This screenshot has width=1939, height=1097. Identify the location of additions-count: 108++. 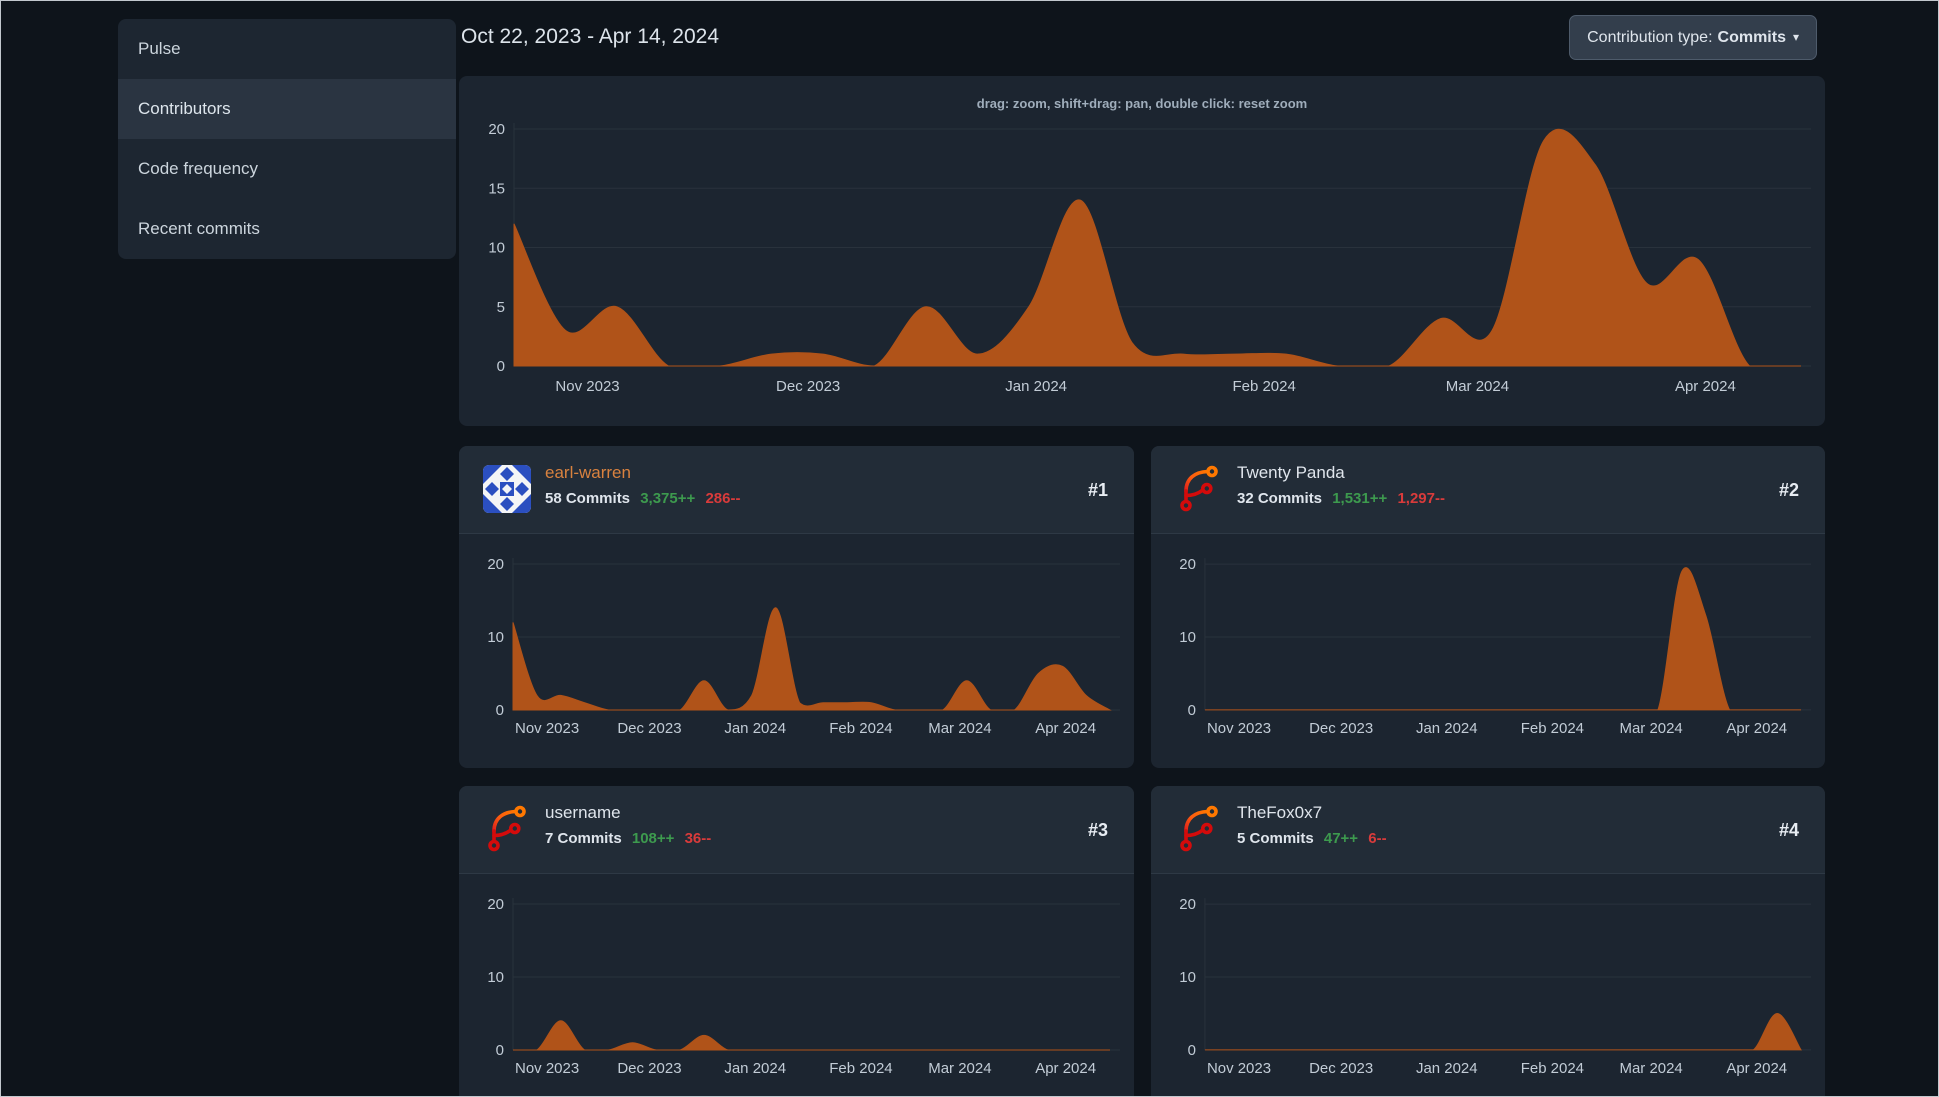
(653, 838).